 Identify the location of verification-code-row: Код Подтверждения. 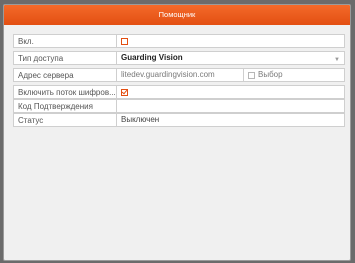
(179, 106).